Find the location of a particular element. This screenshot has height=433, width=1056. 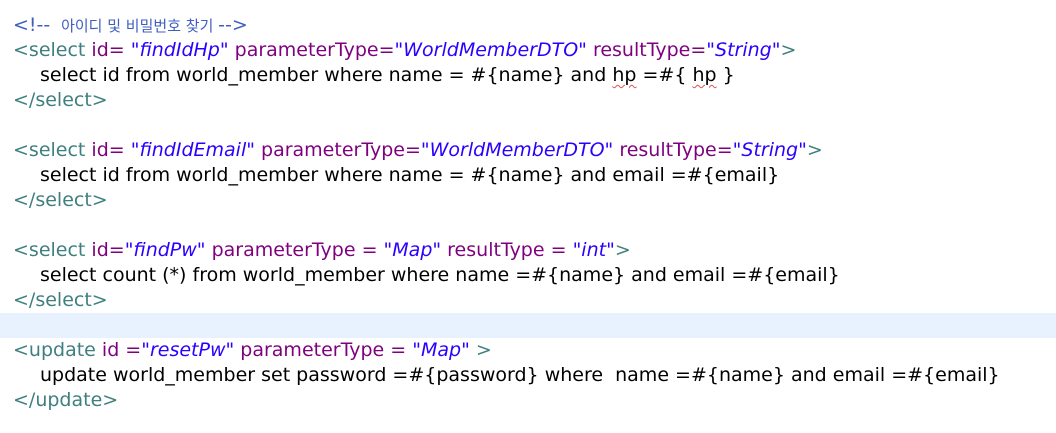

tag-name: <update is located at coordinates (54, 350).